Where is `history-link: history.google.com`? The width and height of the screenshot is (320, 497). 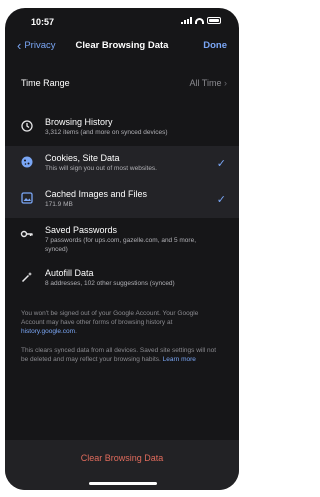
history-link: history.google.com is located at coordinates (48, 331).